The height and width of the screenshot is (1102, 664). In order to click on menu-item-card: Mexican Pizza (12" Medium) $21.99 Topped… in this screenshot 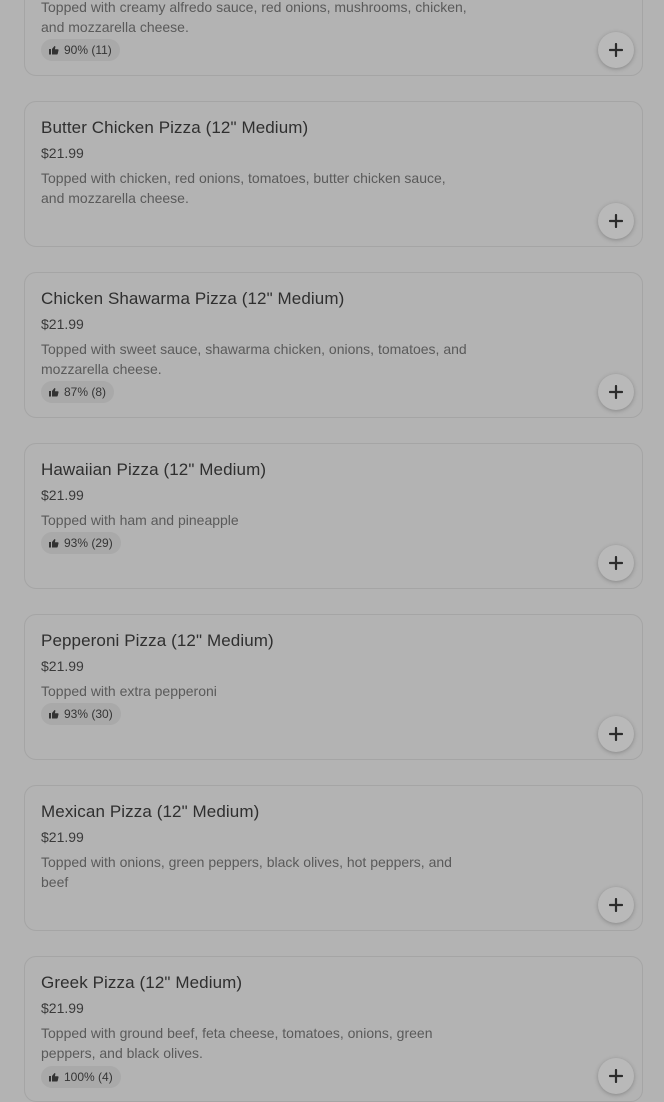, I will do `click(333, 858)`.